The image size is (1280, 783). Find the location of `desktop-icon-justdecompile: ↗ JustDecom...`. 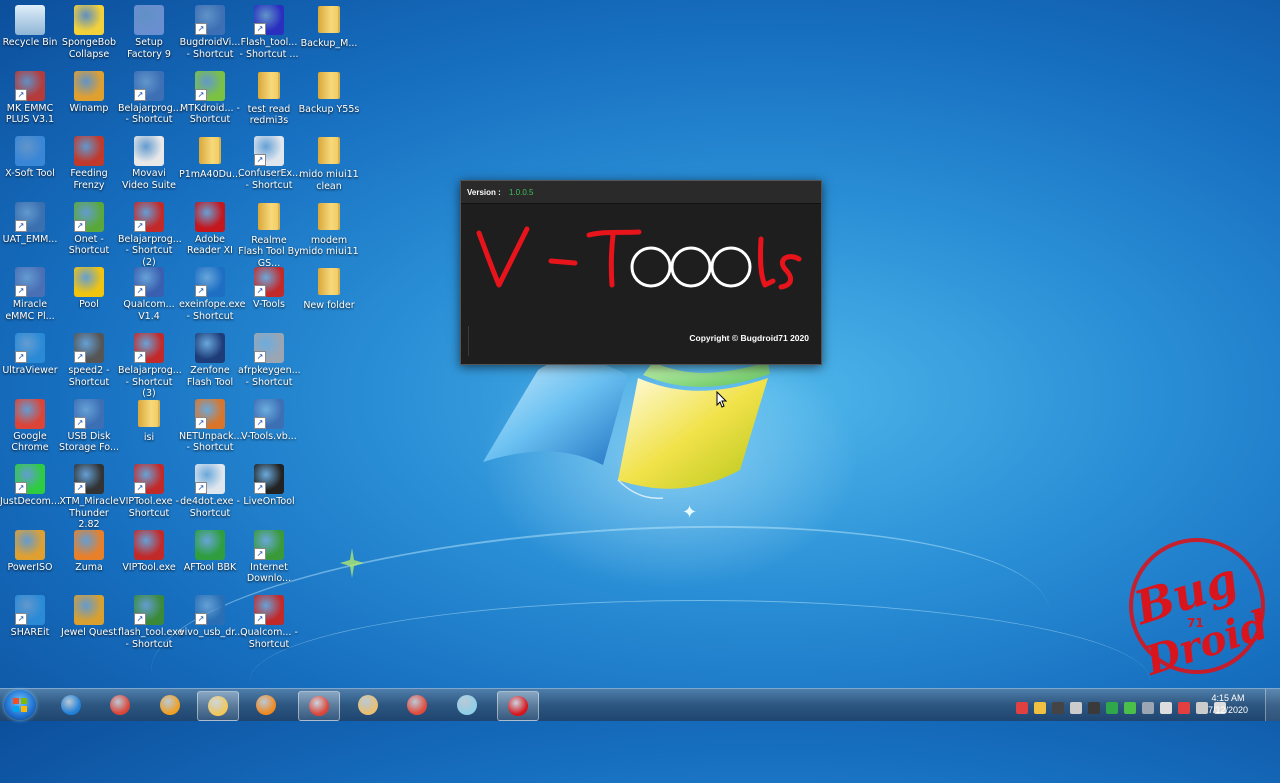

desktop-icon-justdecompile: ↗ JustDecom... is located at coordinates (30, 486).